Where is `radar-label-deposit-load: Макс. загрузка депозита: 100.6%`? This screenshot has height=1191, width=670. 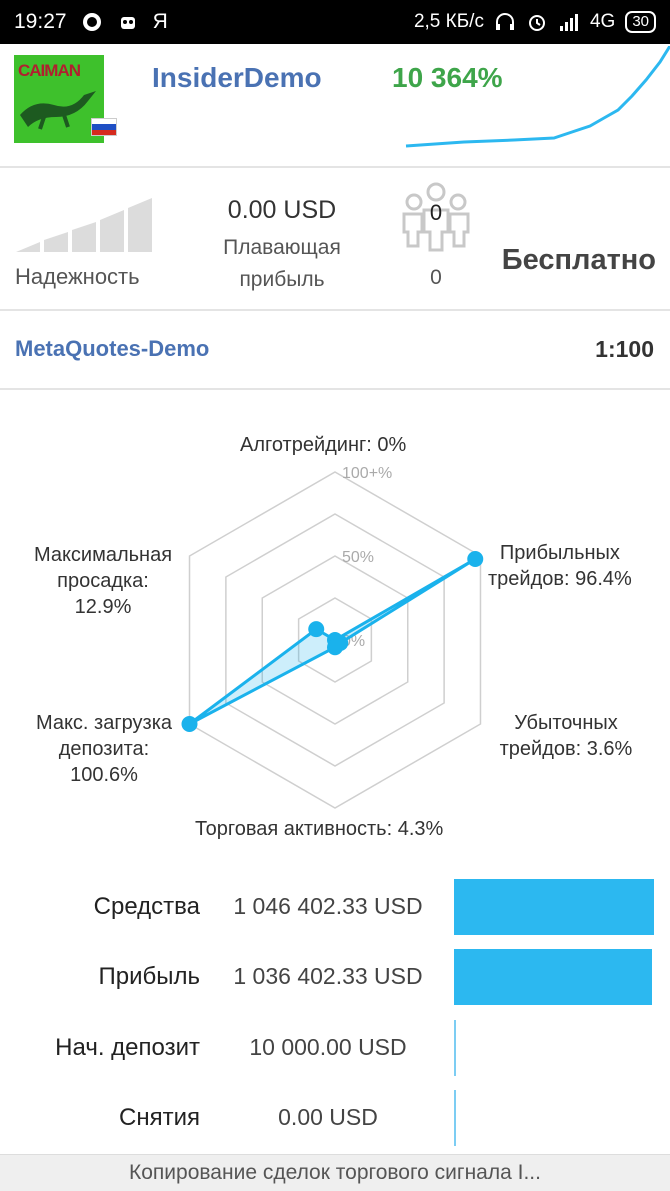
radar-label-deposit-load: Макс. загрузка депозита: 100.6% is located at coordinates (104, 749).